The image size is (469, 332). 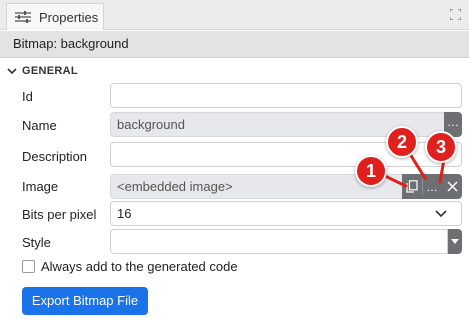 I want to click on bits-per-pixel-label: Bits per pixel, so click(x=59, y=214).